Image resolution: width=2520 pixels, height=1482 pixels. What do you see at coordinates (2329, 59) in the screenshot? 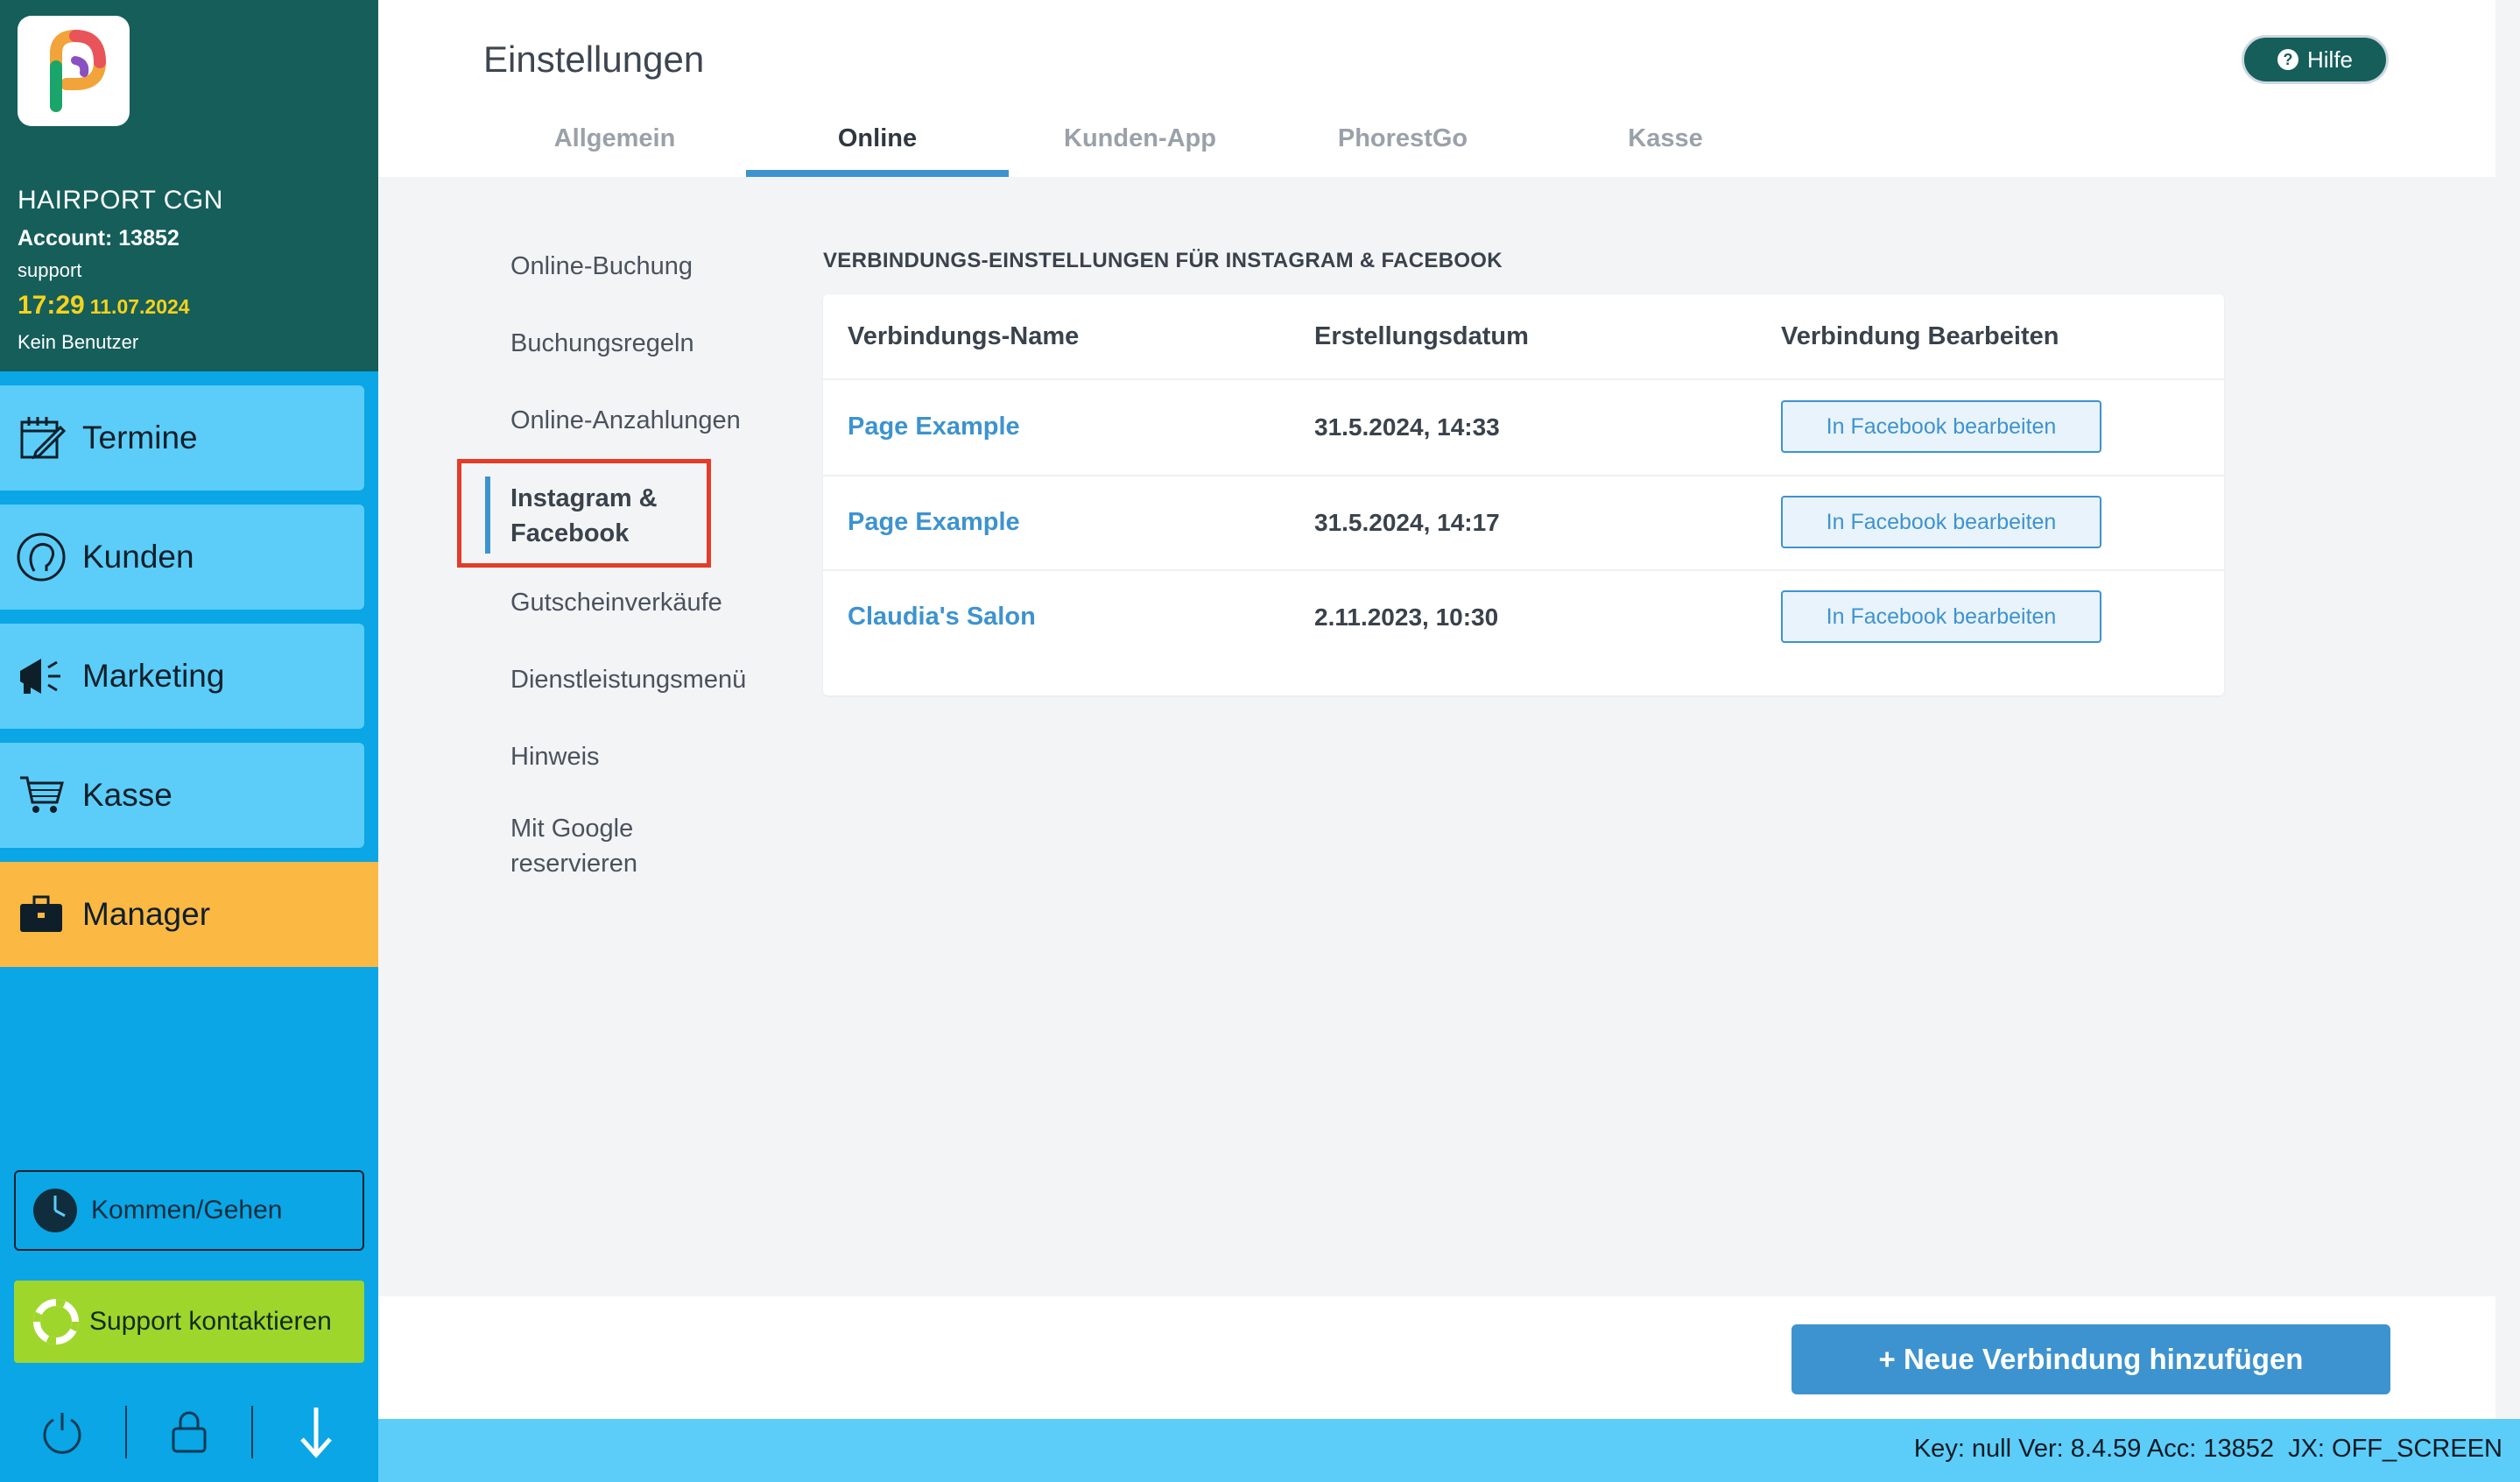
I see `help-label: Hilfe` at bounding box center [2329, 59].